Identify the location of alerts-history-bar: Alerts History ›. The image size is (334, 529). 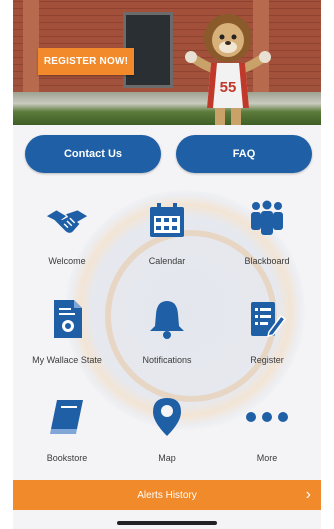
(167, 495).